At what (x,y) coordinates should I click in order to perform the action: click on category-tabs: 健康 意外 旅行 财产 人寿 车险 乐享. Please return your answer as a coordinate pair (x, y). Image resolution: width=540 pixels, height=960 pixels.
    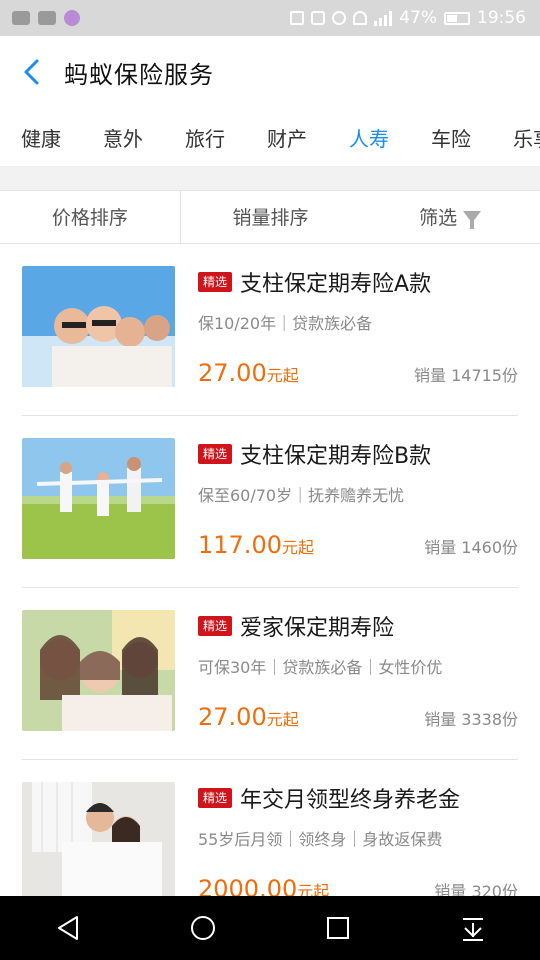
    Looking at the image, I should click on (270, 137).